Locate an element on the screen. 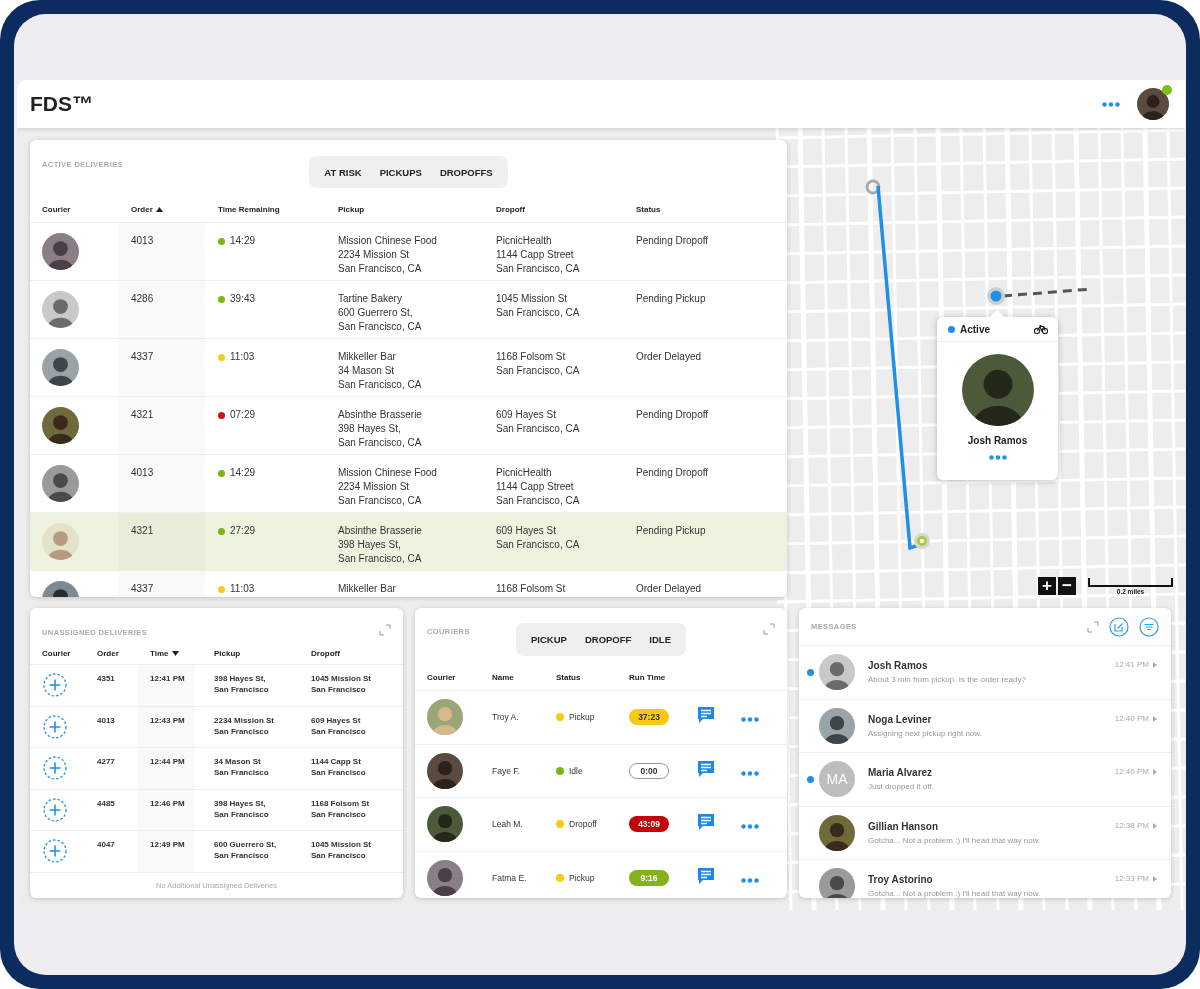  message-item: Gillian Hanson Gotcha... Not a problem :) I'll head that way now. 12:38 PM is located at coordinates (985, 833).